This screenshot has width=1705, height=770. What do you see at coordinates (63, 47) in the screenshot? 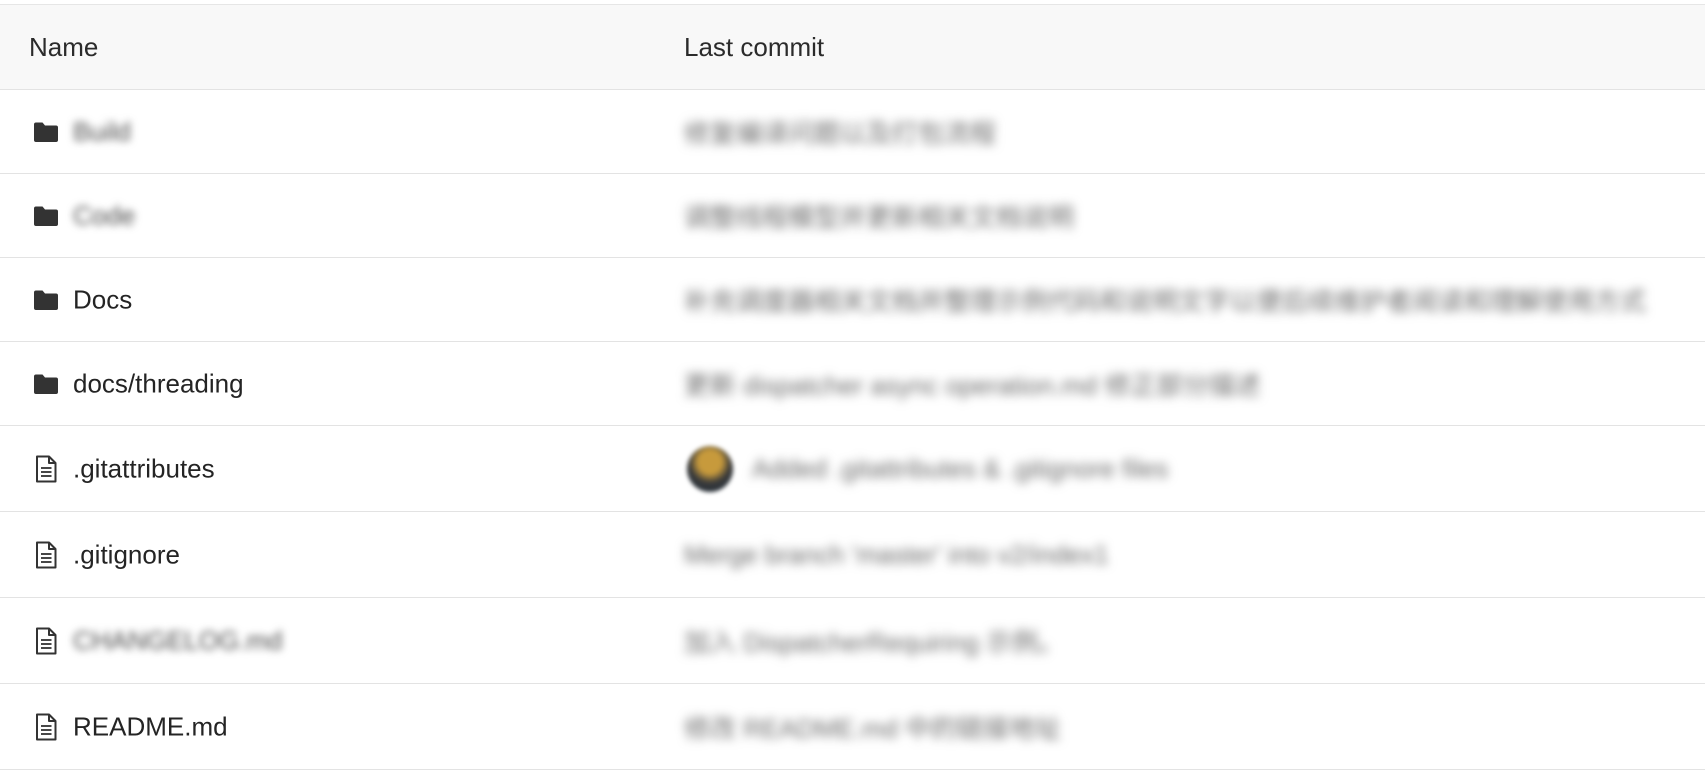
I see `name-column-header: Name` at bounding box center [63, 47].